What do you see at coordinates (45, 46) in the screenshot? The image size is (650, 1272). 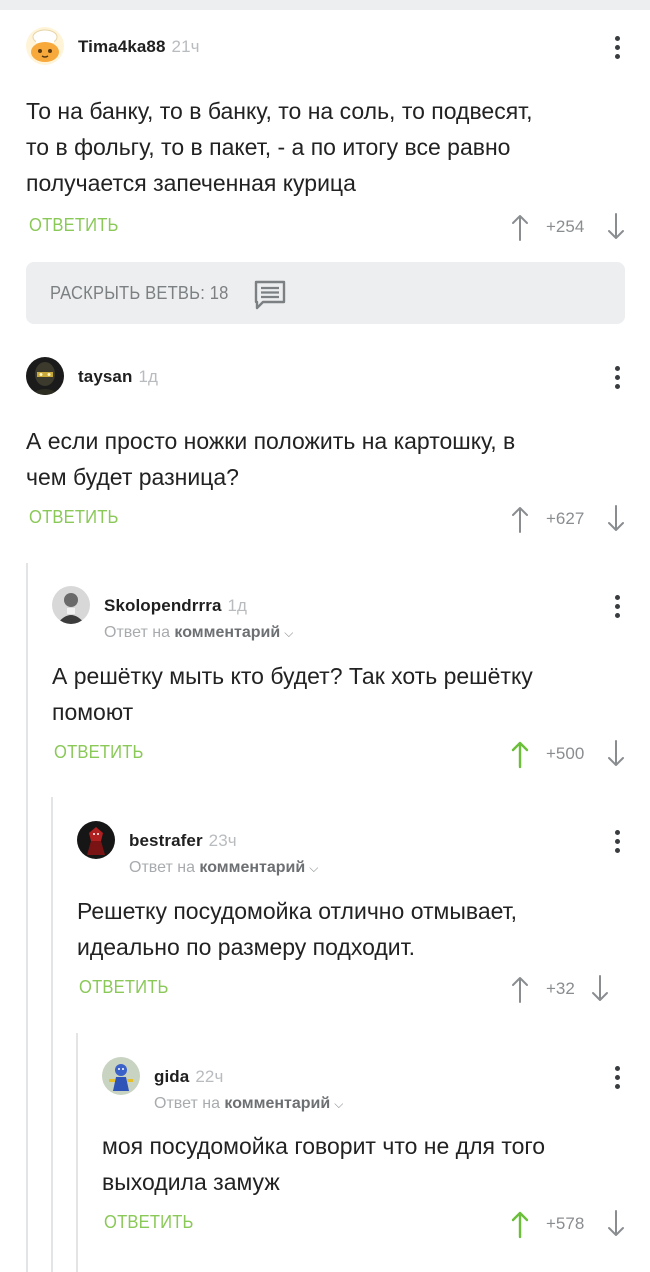 I see `chef-cat-avatar` at bounding box center [45, 46].